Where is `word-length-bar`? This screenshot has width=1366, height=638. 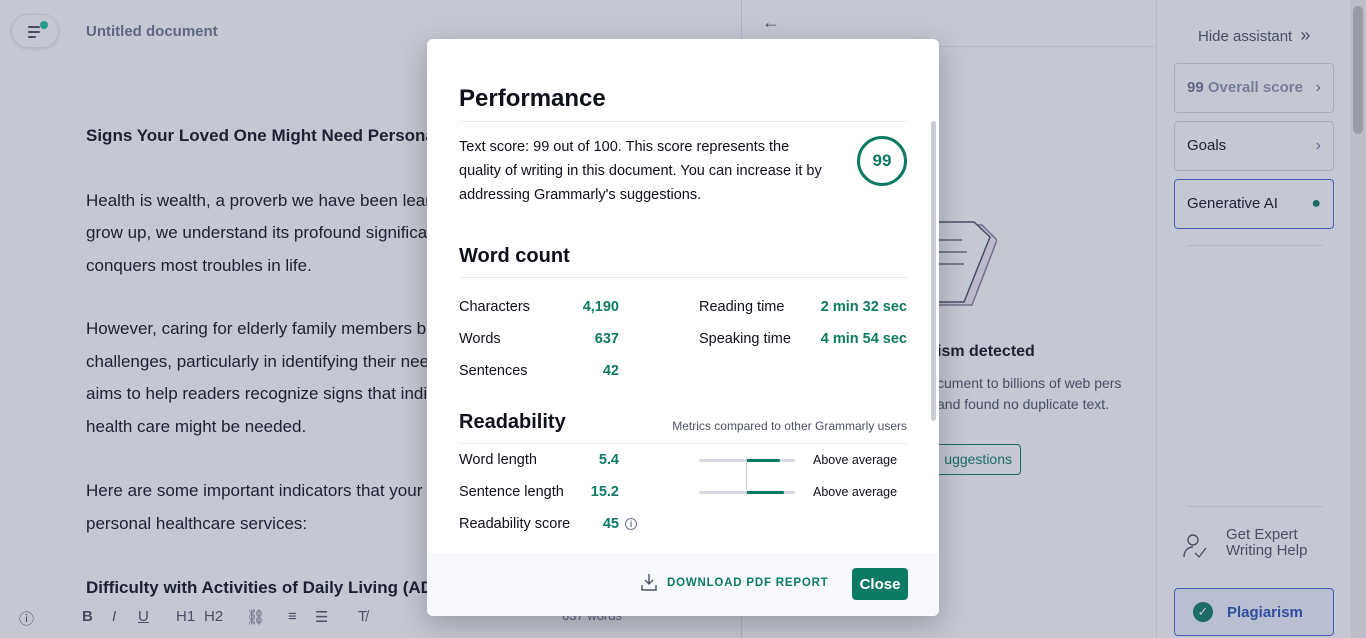 word-length-bar is located at coordinates (747, 460).